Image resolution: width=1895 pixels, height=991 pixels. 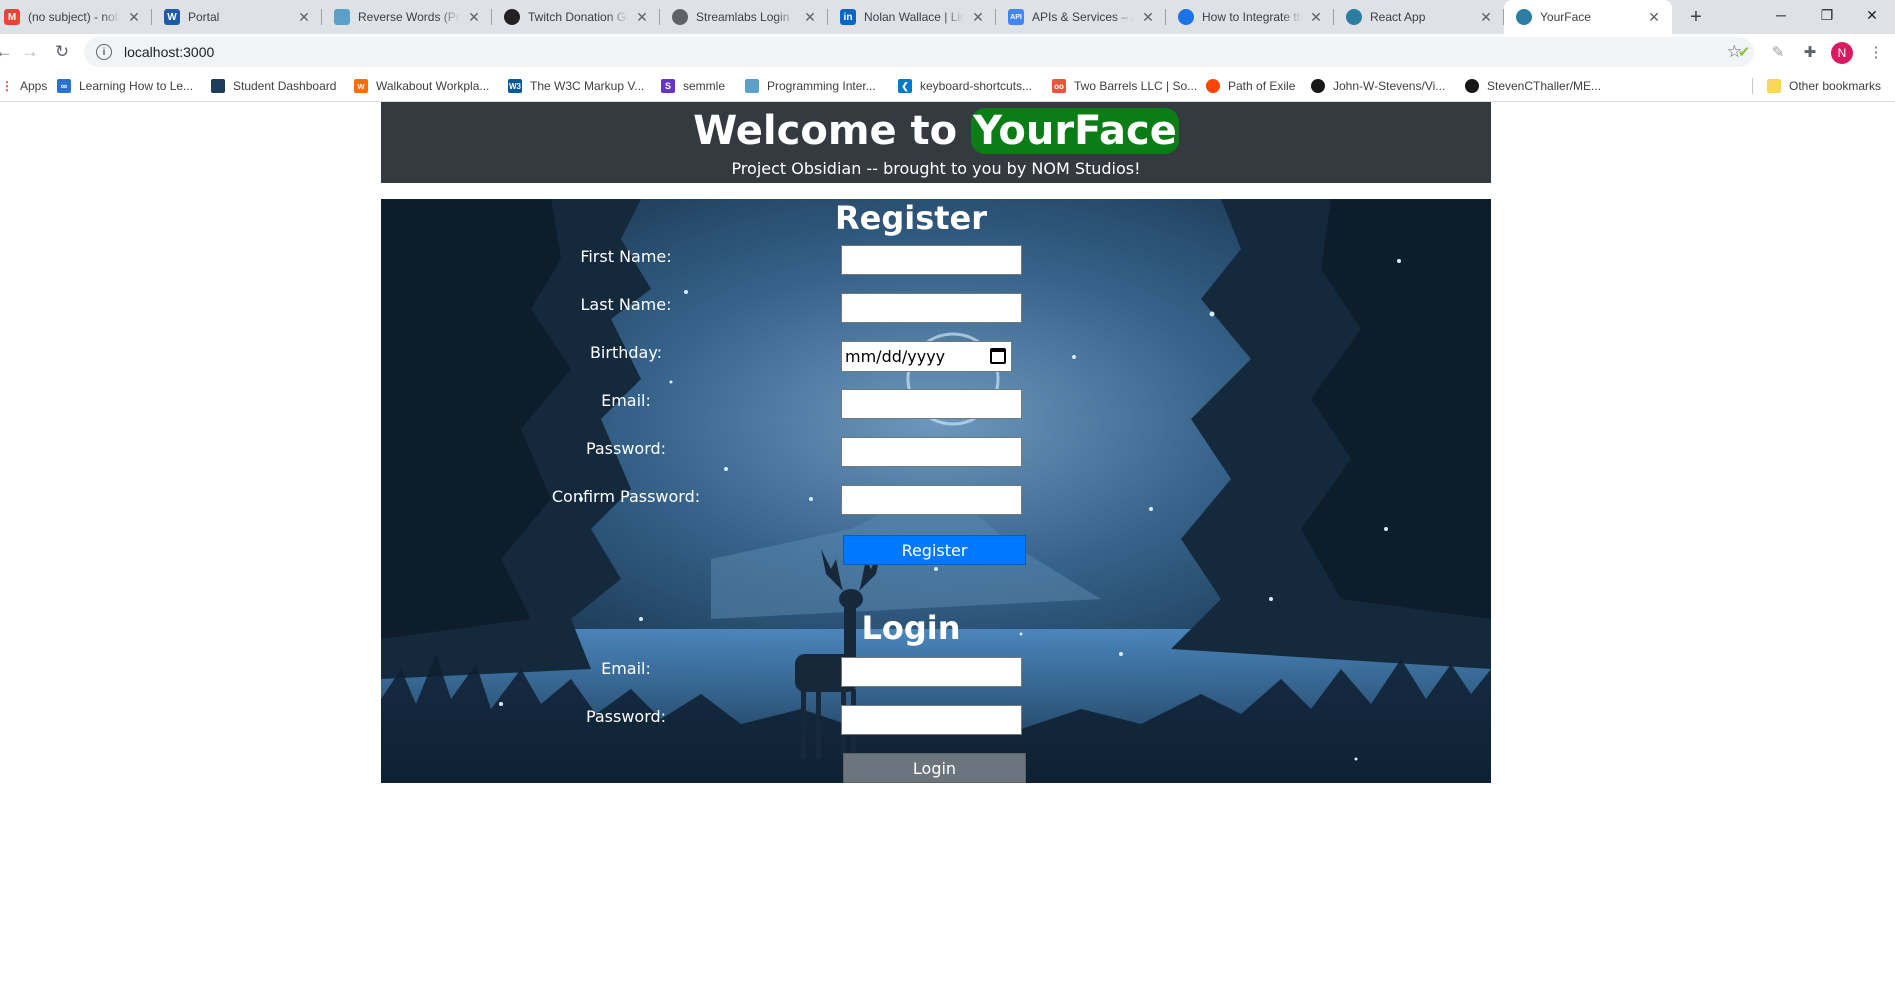 What do you see at coordinates (626, 256) in the screenshot?
I see `first-name-label: First Name:` at bounding box center [626, 256].